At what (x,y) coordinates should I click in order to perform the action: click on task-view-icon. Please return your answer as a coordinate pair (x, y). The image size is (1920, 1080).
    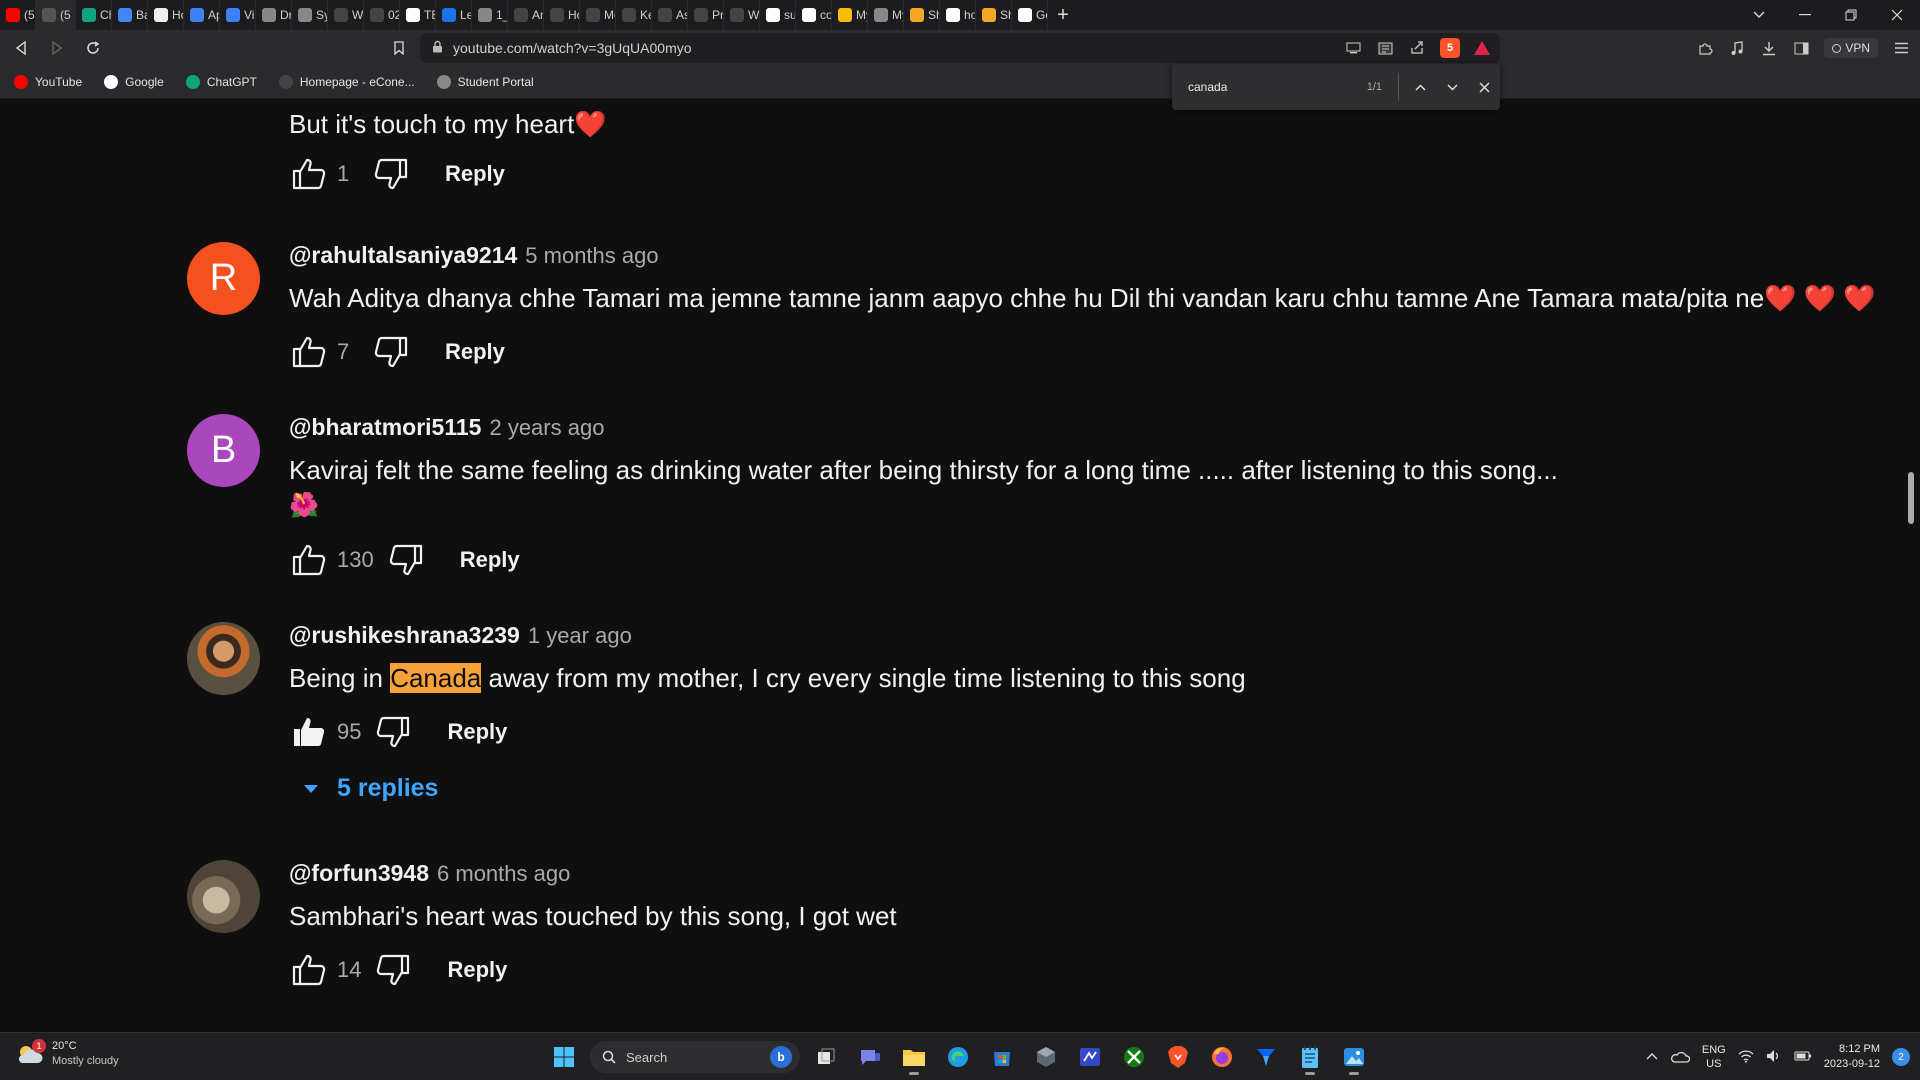
    Looking at the image, I should click on (826, 1057).